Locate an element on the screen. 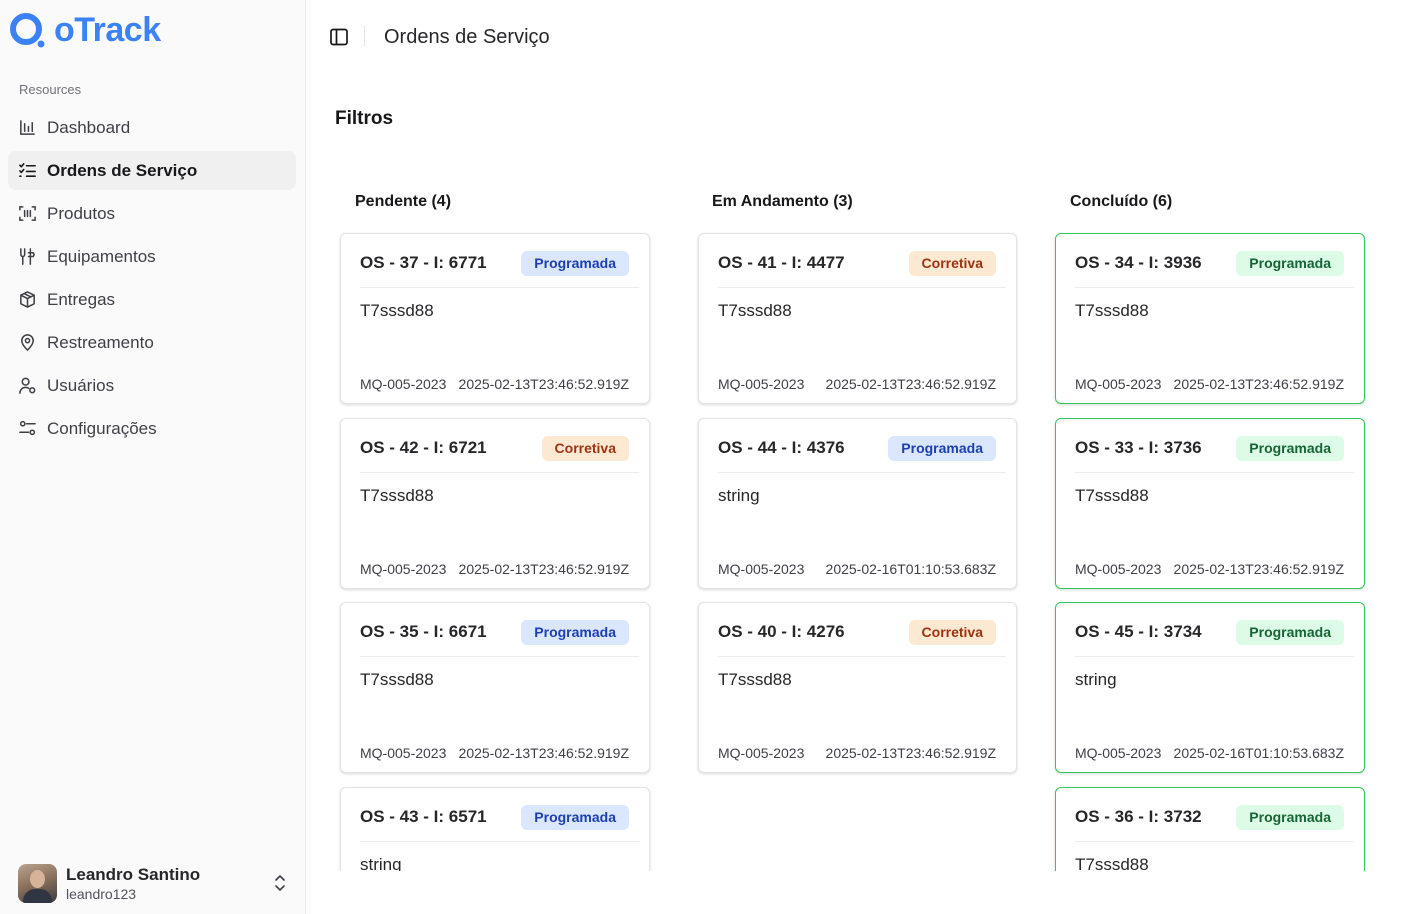 The width and height of the screenshot is (1404, 914). card-title: OS - 33 - I: 3736 is located at coordinates (1138, 447).